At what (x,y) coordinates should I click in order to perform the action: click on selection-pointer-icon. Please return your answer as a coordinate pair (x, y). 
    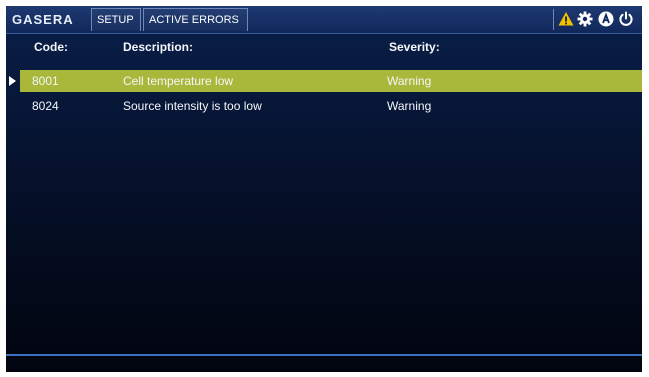
    Looking at the image, I should click on (12, 81).